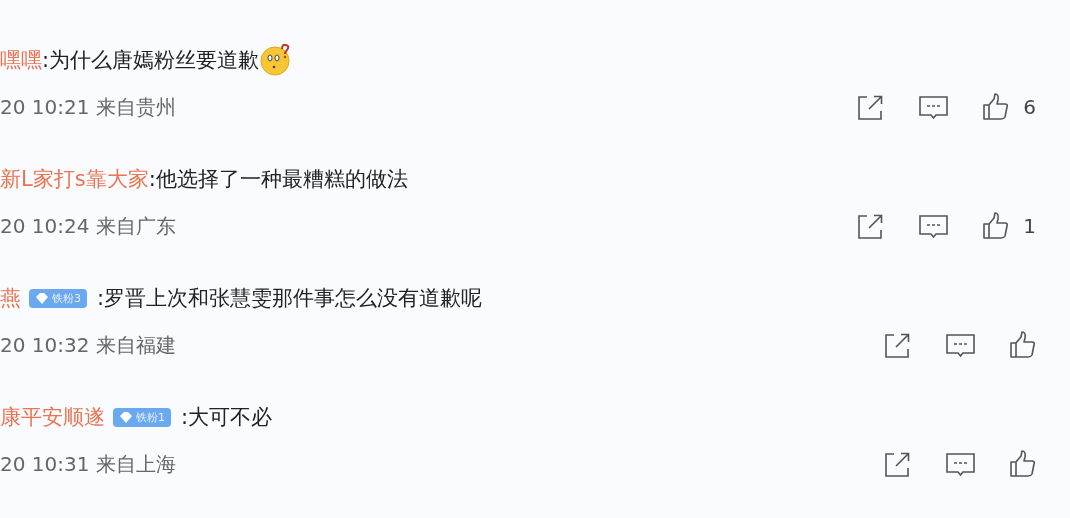  I want to click on like-count: 6, so click(1029, 107).